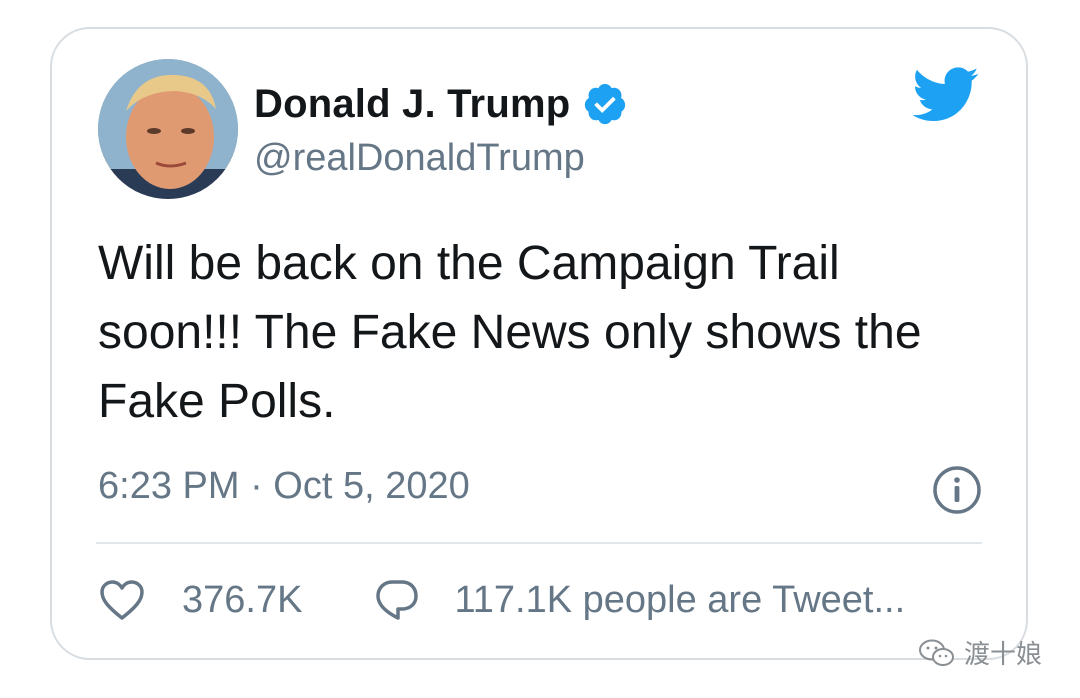 The height and width of the screenshot is (698, 1080). I want to click on avatar, so click(168, 129).